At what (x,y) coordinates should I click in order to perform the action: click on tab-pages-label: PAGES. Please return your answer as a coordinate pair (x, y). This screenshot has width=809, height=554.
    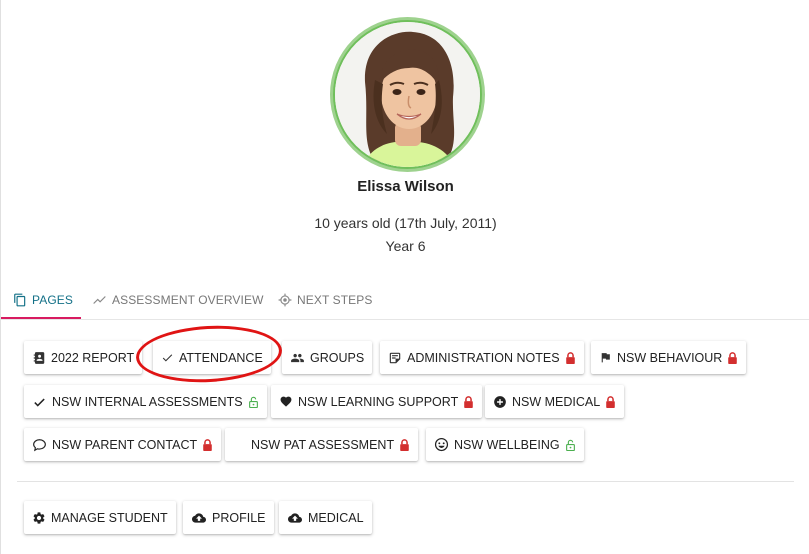
    Looking at the image, I should click on (52, 300).